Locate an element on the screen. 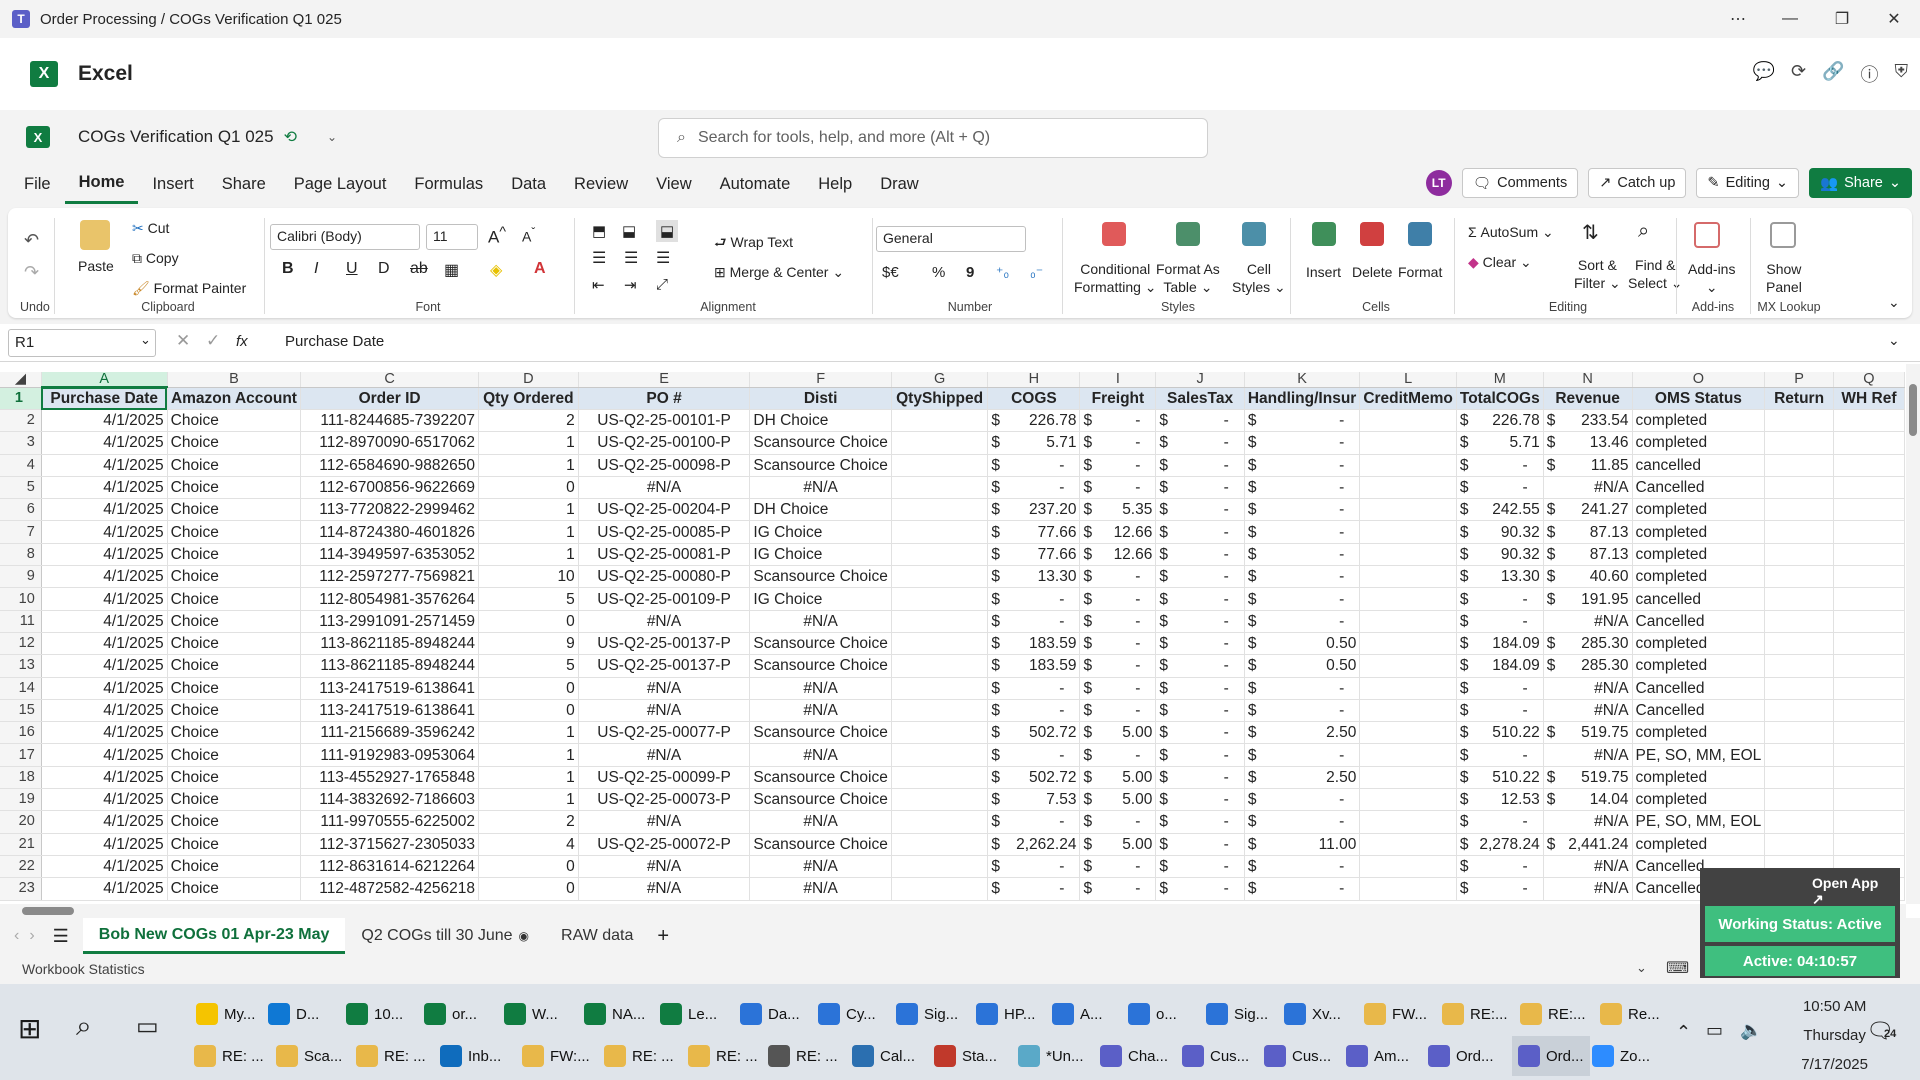  all-sheets-icon: ☰ is located at coordinates (61, 936).